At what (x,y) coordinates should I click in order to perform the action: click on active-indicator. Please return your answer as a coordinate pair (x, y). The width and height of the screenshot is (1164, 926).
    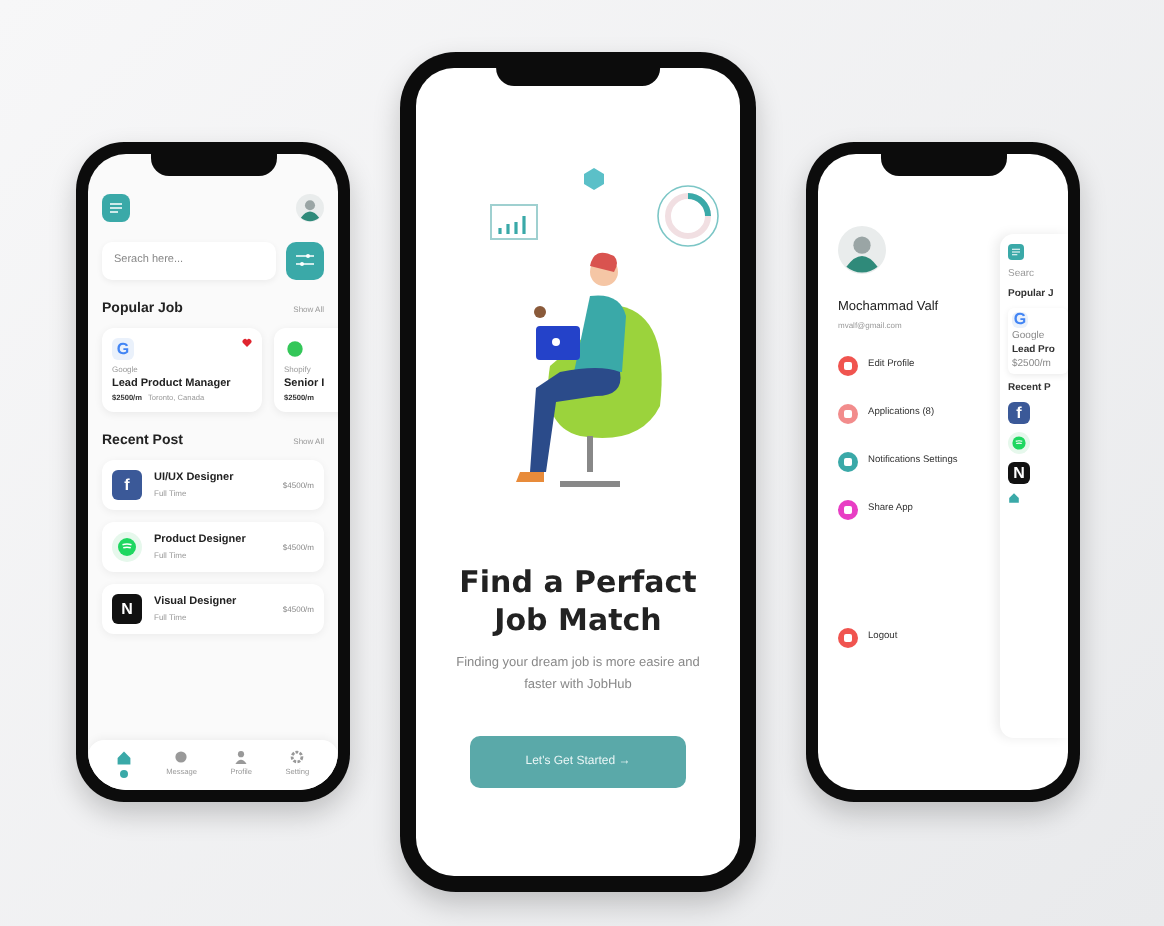
    Looking at the image, I should click on (124, 773).